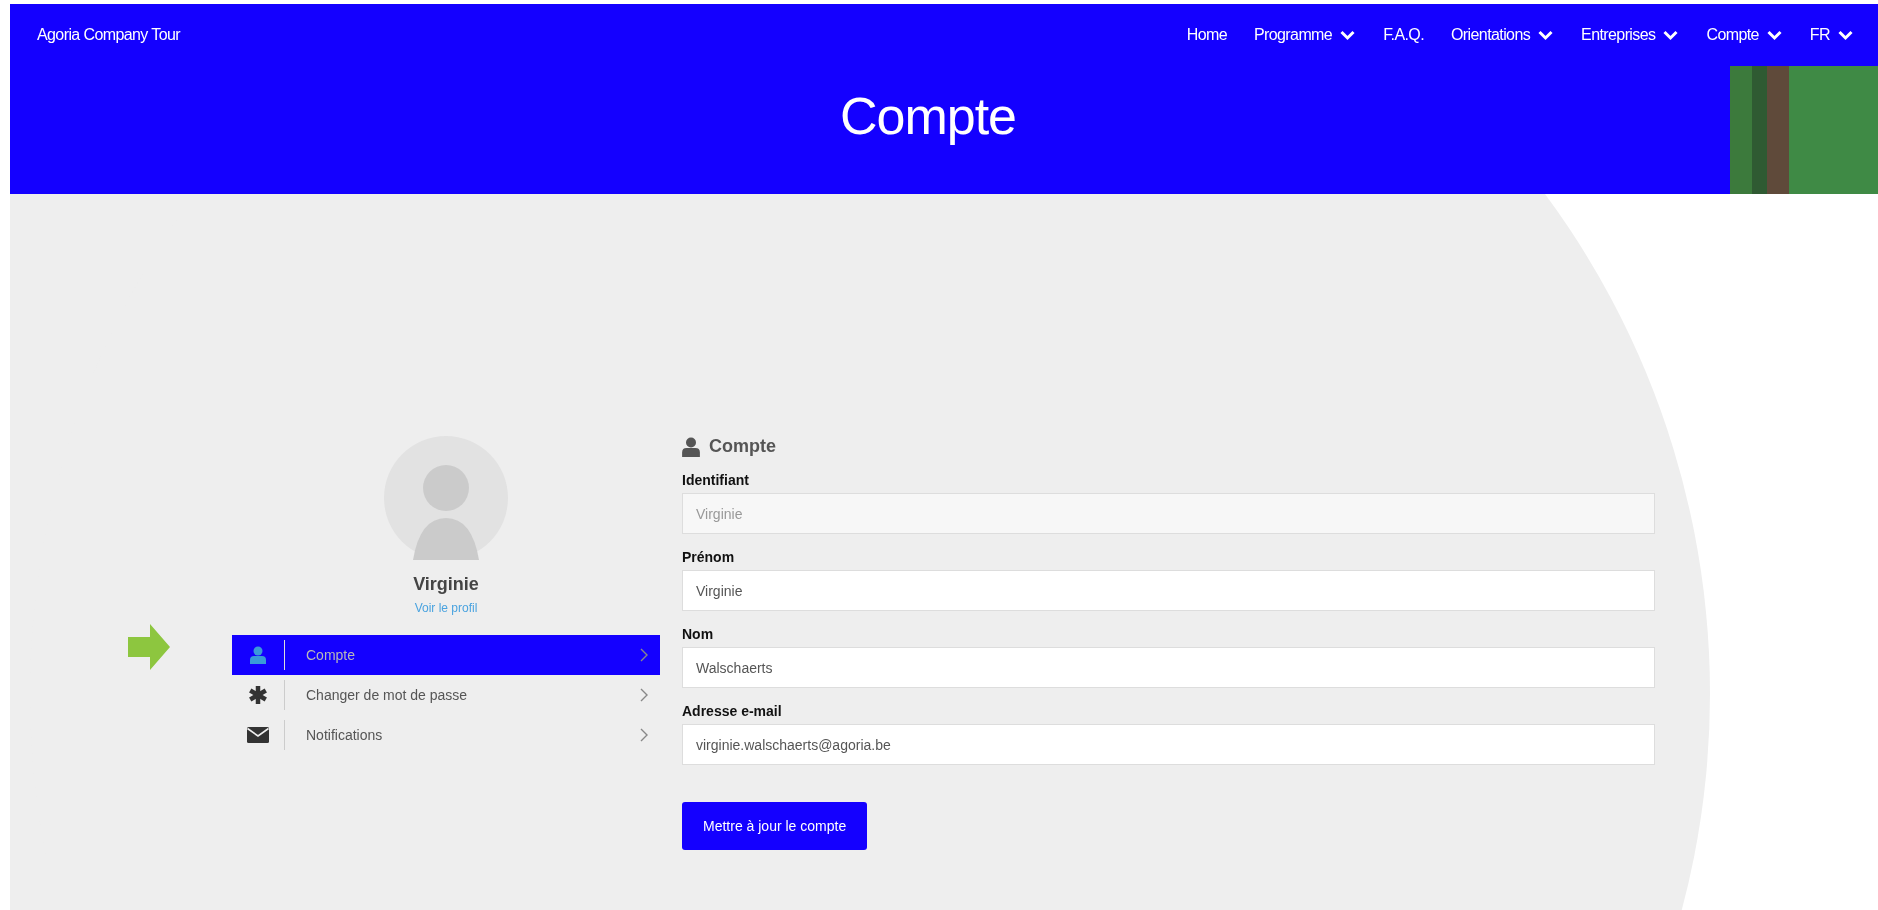 Image resolution: width=1878 pixels, height=910 pixels. Describe the element at coordinates (1503, 35) in the screenshot. I see `nav-link: Orientations` at that location.